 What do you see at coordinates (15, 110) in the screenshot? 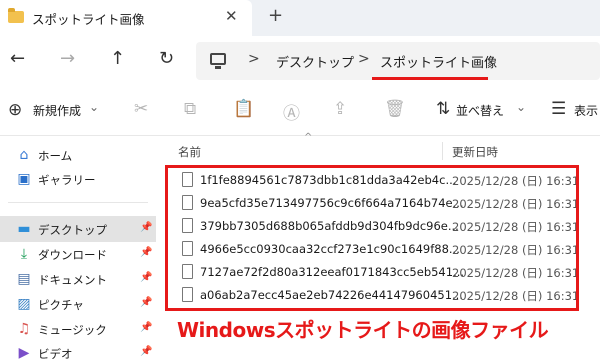
I see `plus-circle-icon: ⊕` at bounding box center [15, 110].